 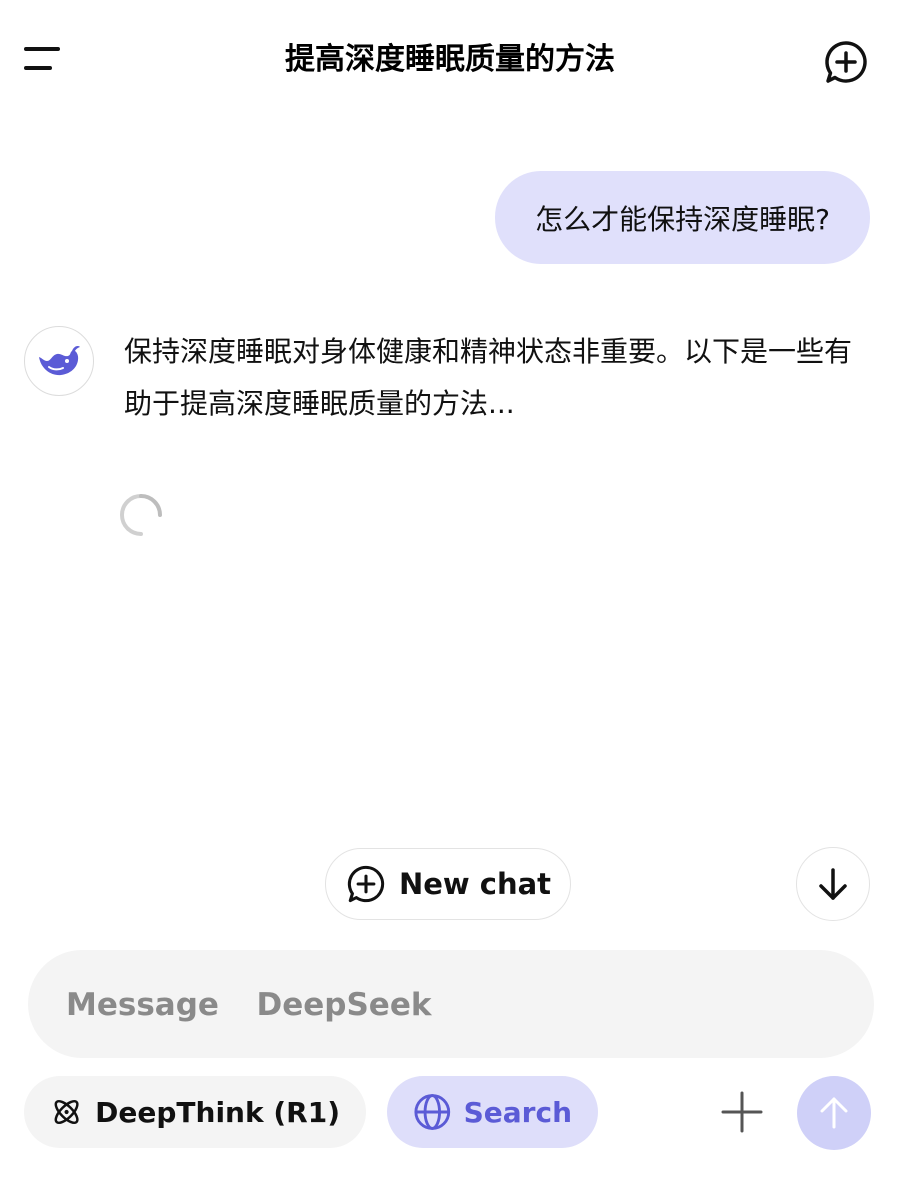 I want to click on globe-icon, so click(x=432, y=1112).